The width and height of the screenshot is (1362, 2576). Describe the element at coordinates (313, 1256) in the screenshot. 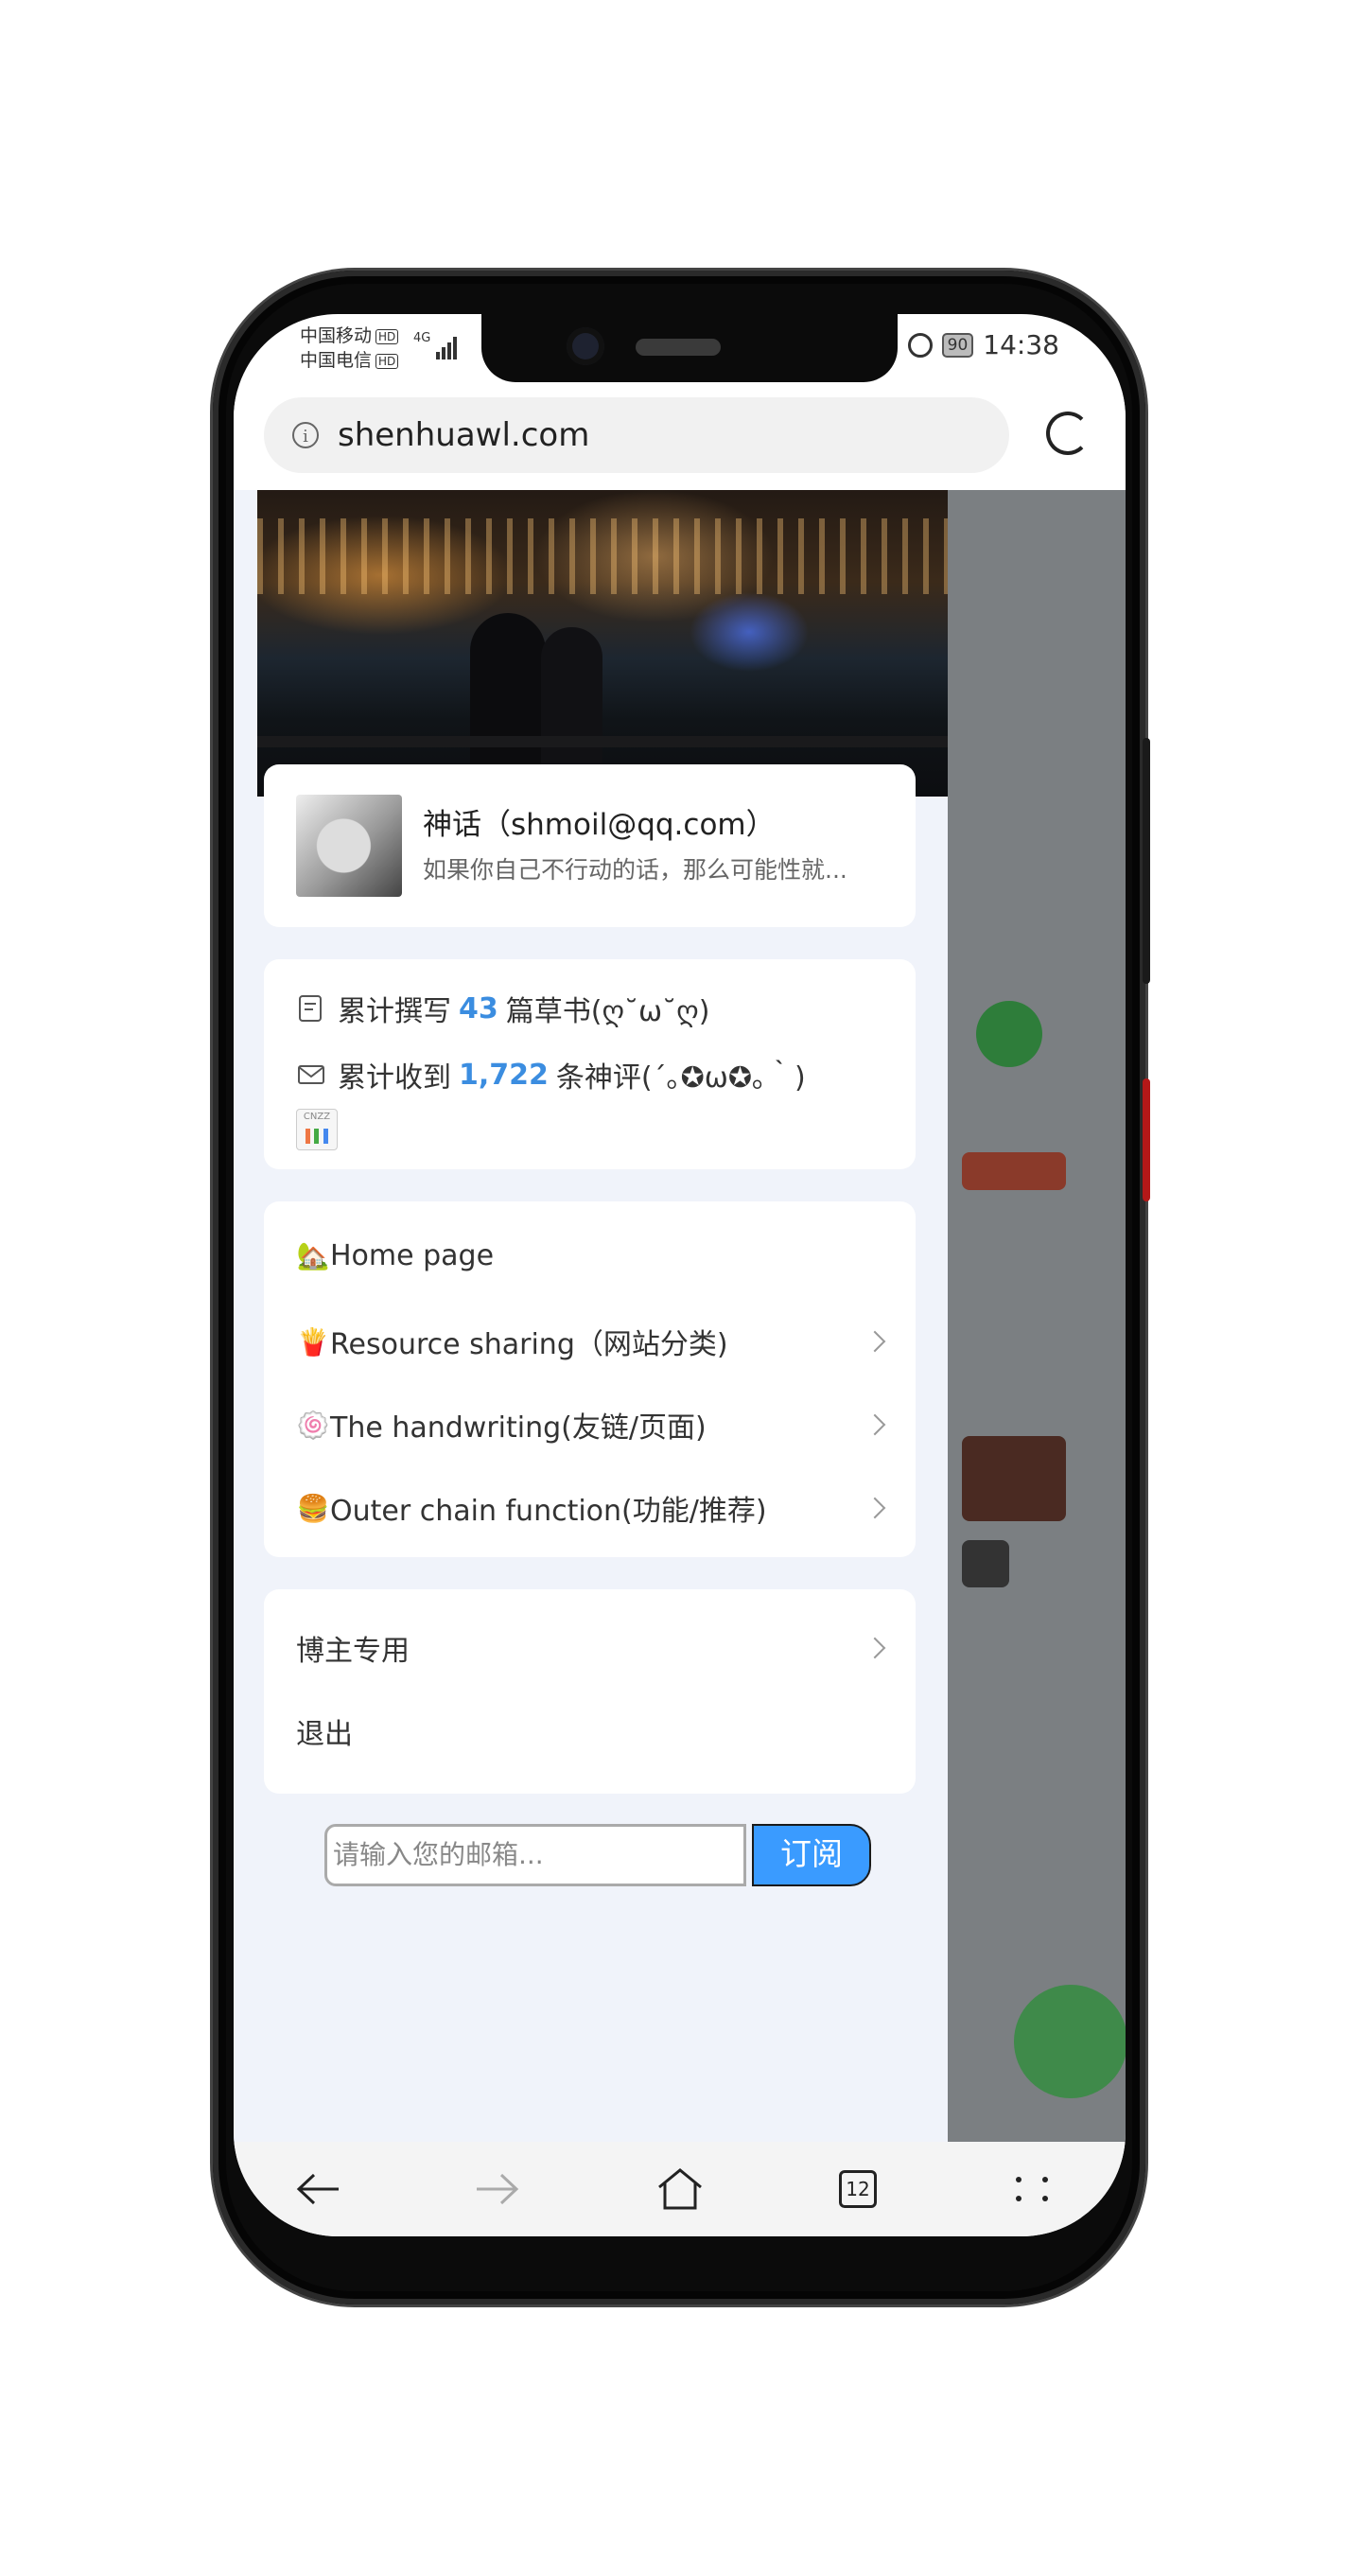

I see `house-icon: 🏡` at that location.